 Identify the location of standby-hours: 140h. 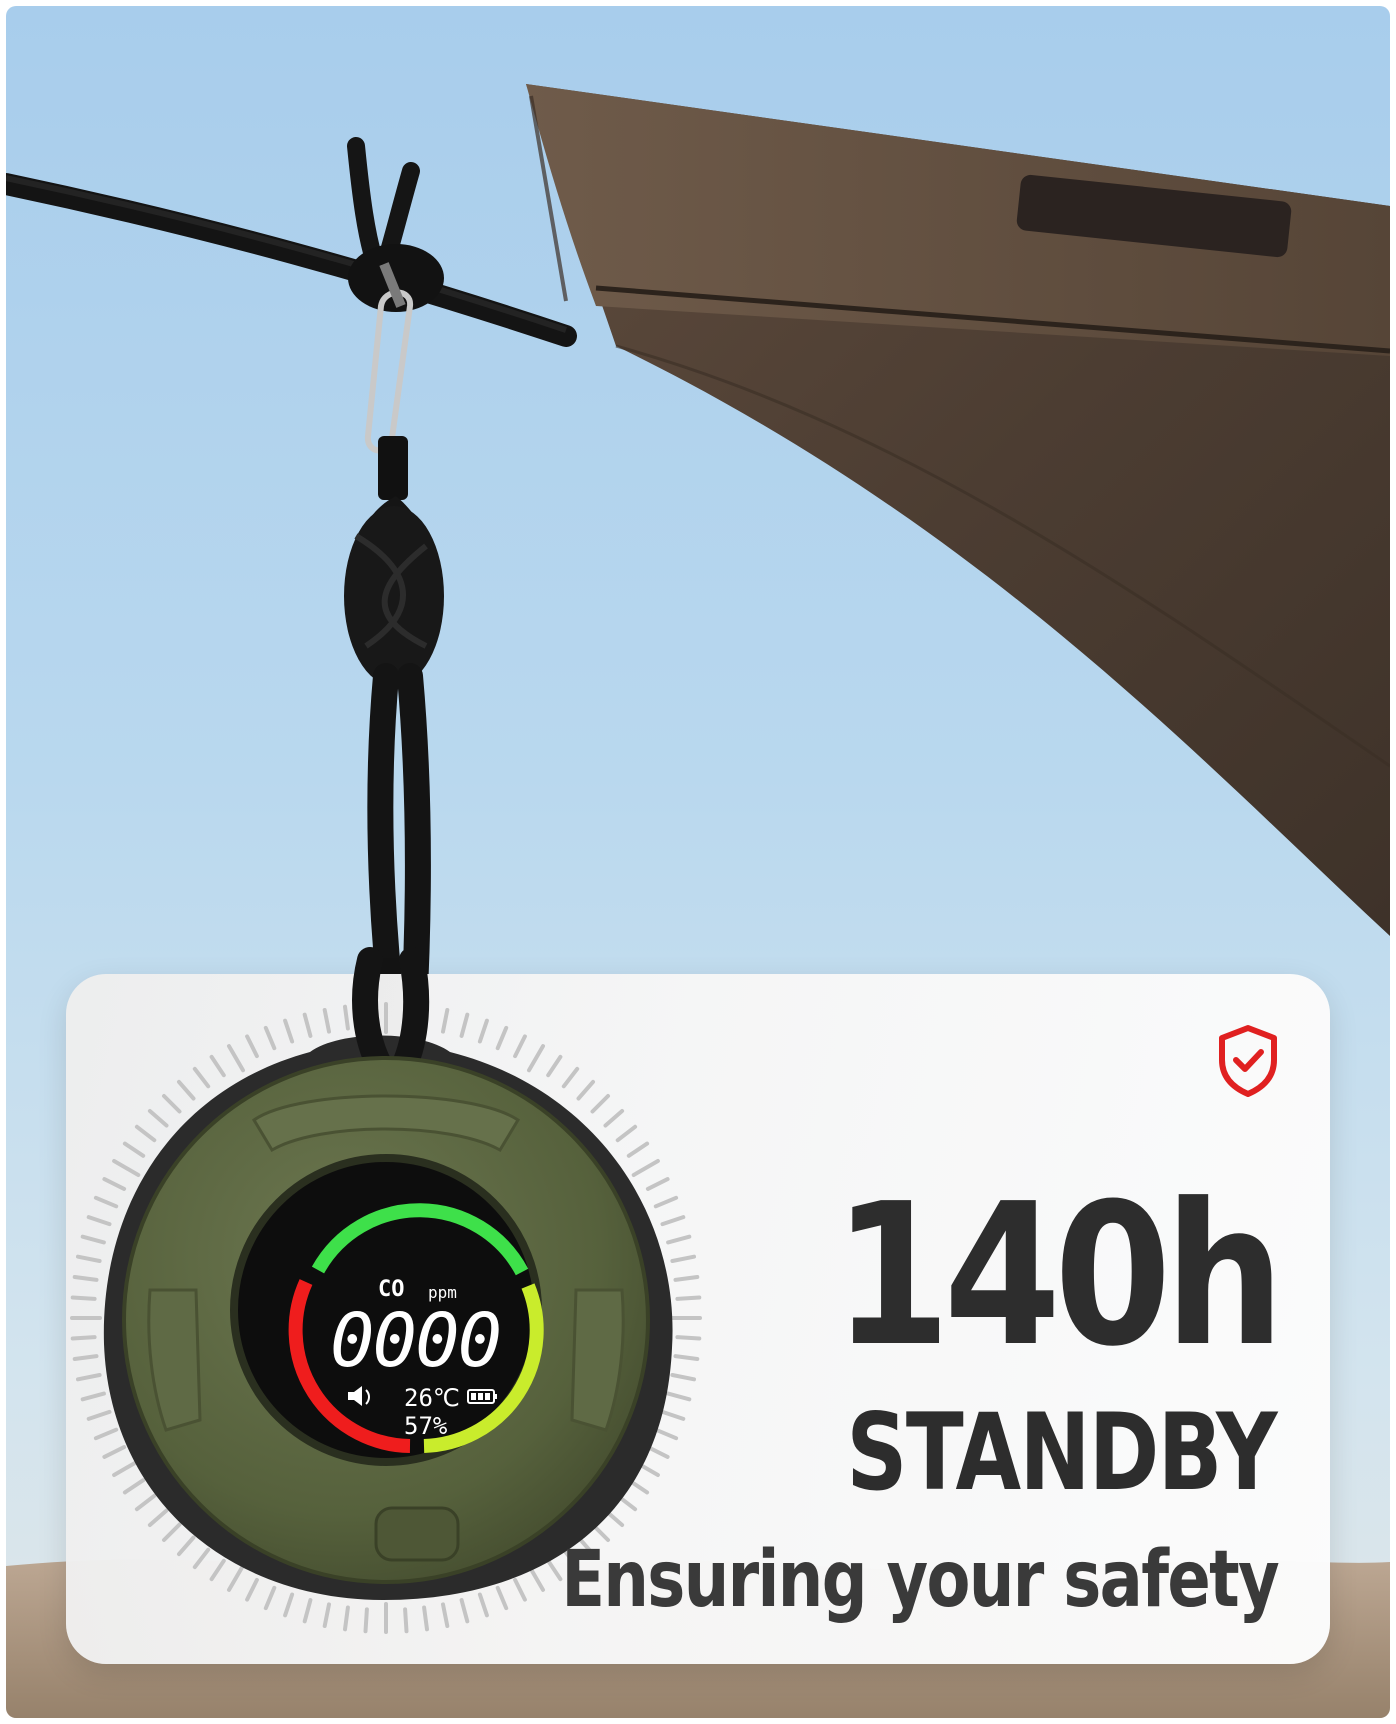
(1059, 1276).